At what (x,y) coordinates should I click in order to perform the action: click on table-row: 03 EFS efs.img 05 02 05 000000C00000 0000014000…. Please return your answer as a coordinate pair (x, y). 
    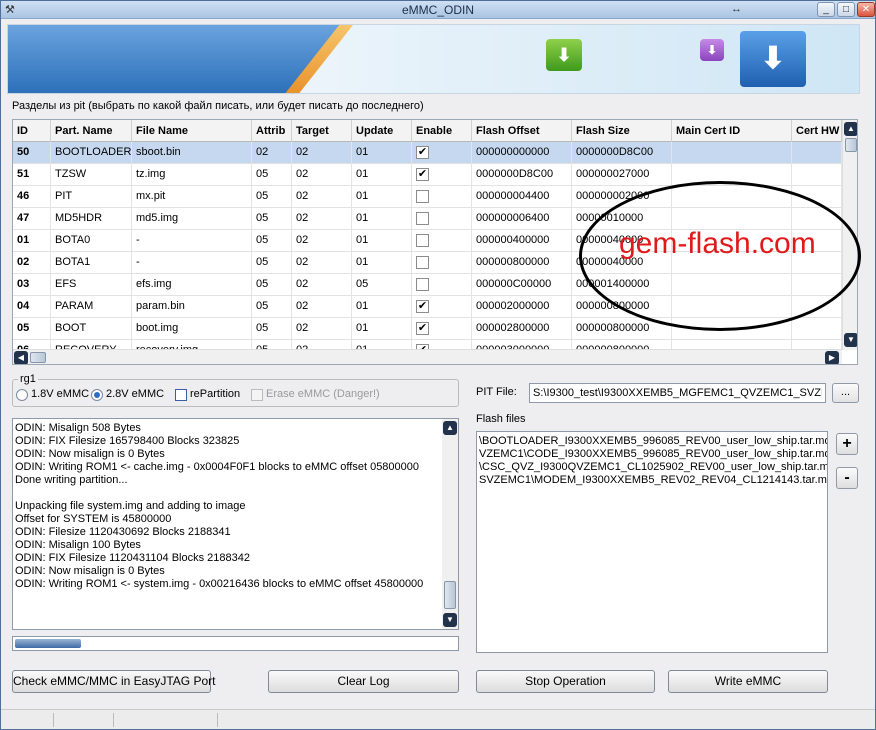
    Looking at the image, I should click on (427, 285).